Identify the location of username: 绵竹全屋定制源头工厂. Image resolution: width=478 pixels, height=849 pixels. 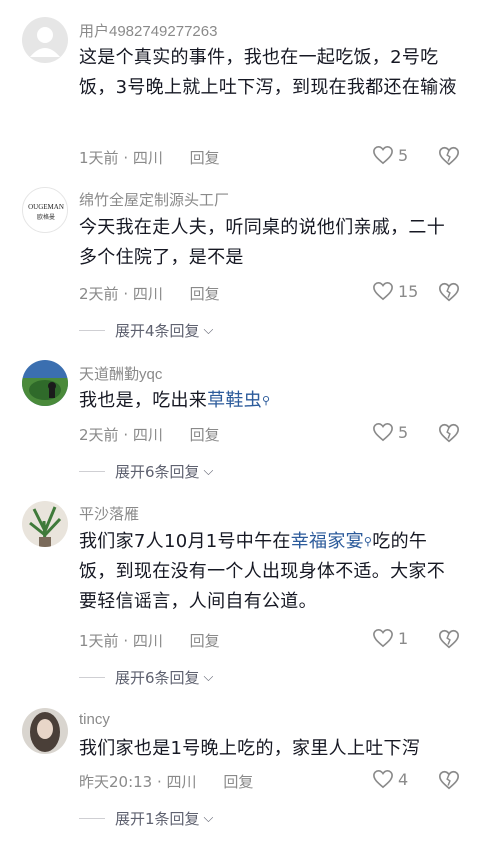
(154, 199).